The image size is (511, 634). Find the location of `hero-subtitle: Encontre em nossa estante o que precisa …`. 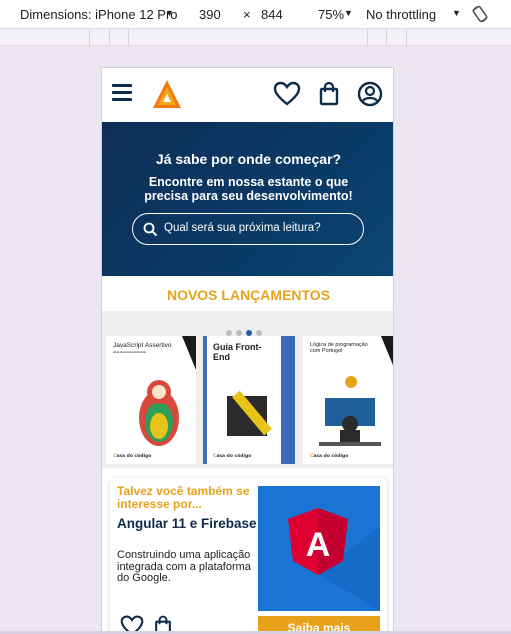

hero-subtitle: Encontre em nossa estante o que precisa … is located at coordinates (248, 189).